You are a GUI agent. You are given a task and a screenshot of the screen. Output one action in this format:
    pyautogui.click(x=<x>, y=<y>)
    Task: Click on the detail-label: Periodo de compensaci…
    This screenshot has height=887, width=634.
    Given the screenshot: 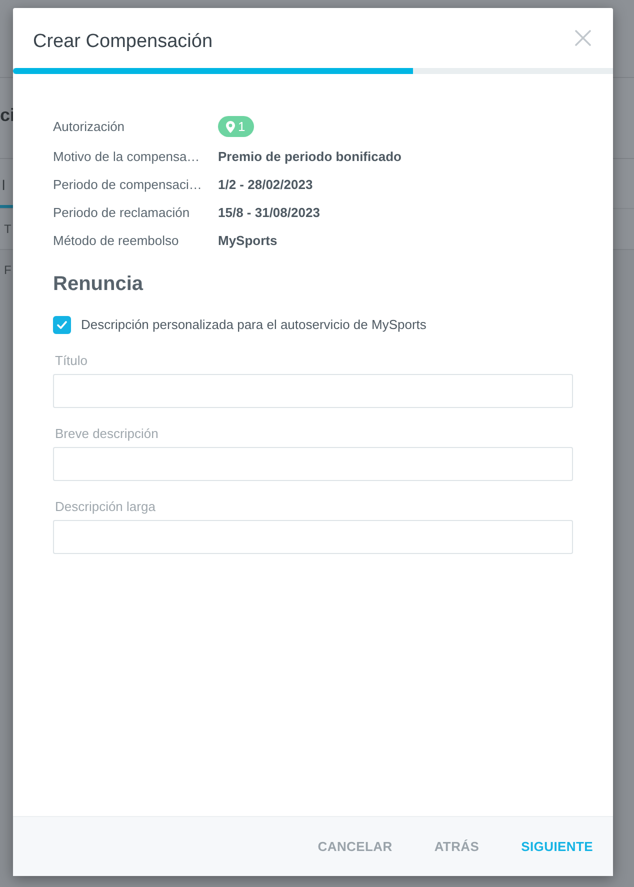 What is the action you would take?
    pyautogui.click(x=128, y=185)
    